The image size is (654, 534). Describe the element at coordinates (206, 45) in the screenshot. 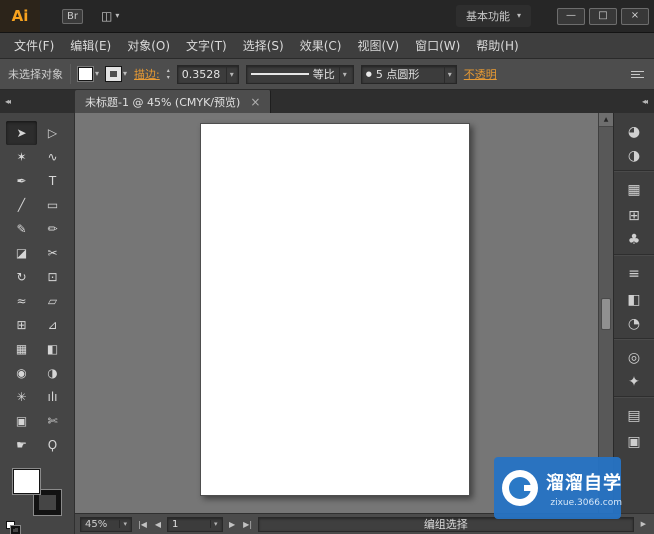

I see `menu-item-type: 文字(T)` at that location.